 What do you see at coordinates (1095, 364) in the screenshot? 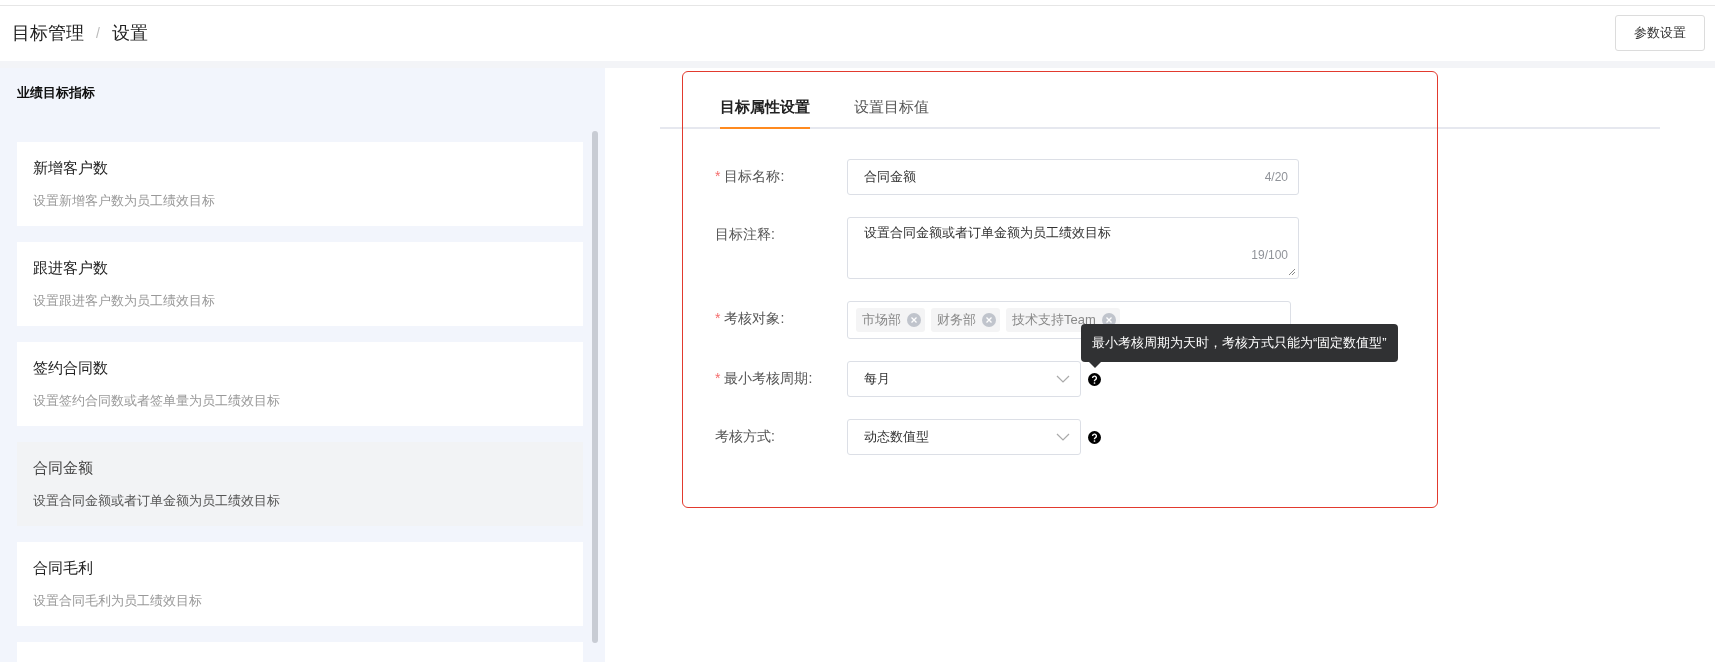
I see `tooltip-arrow` at bounding box center [1095, 364].